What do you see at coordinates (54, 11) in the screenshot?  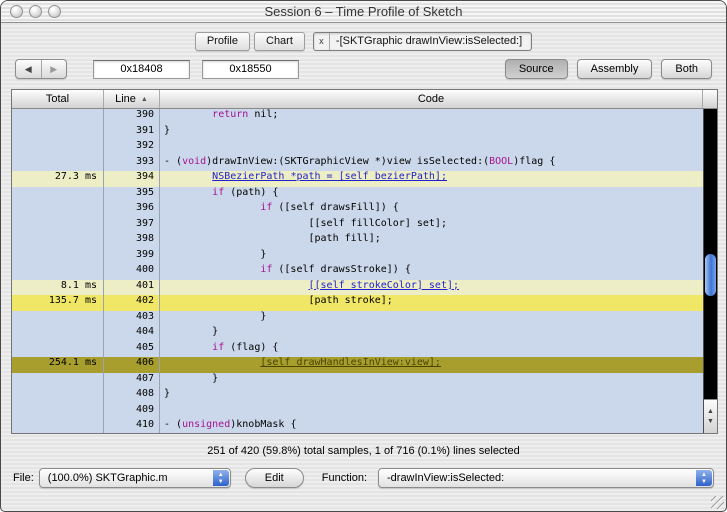 I see `zoom-window-button` at bounding box center [54, 11].